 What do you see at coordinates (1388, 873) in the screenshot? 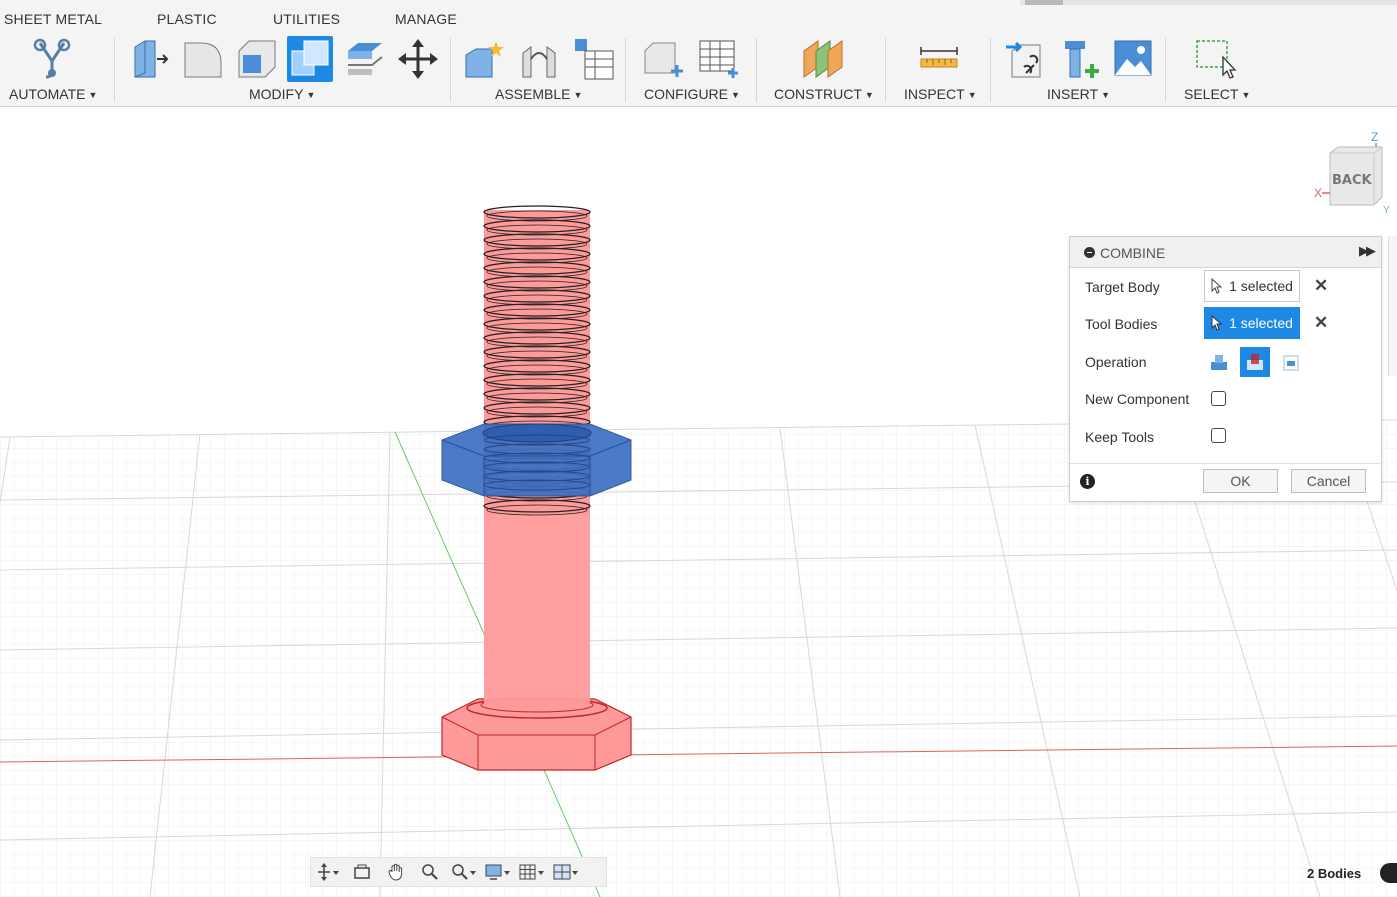
I see `corner-logo-icon` at bounding box center [1388, 873].